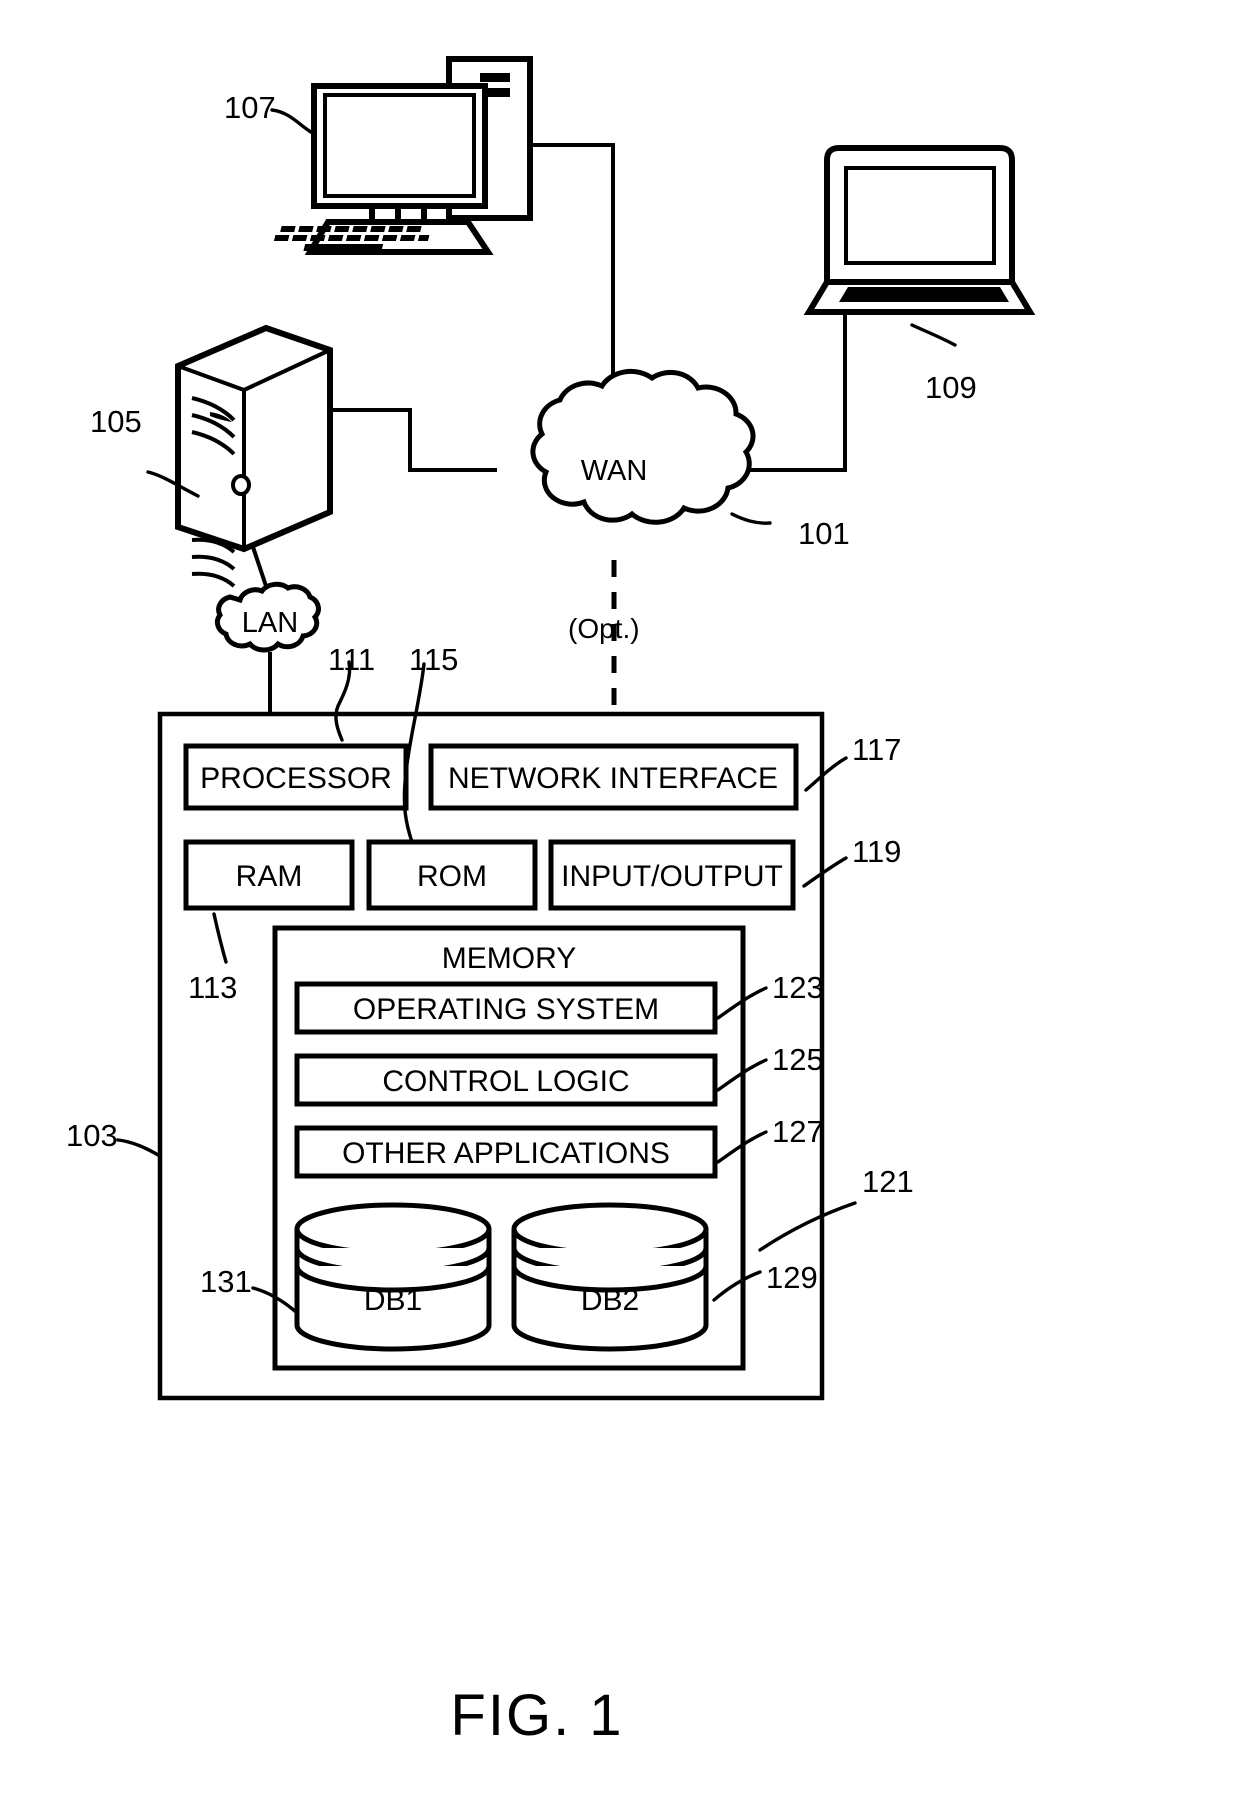 The height and width of the screenshot is (1800, 1240). I want to click on ref-115: 115, so click(433, 659).